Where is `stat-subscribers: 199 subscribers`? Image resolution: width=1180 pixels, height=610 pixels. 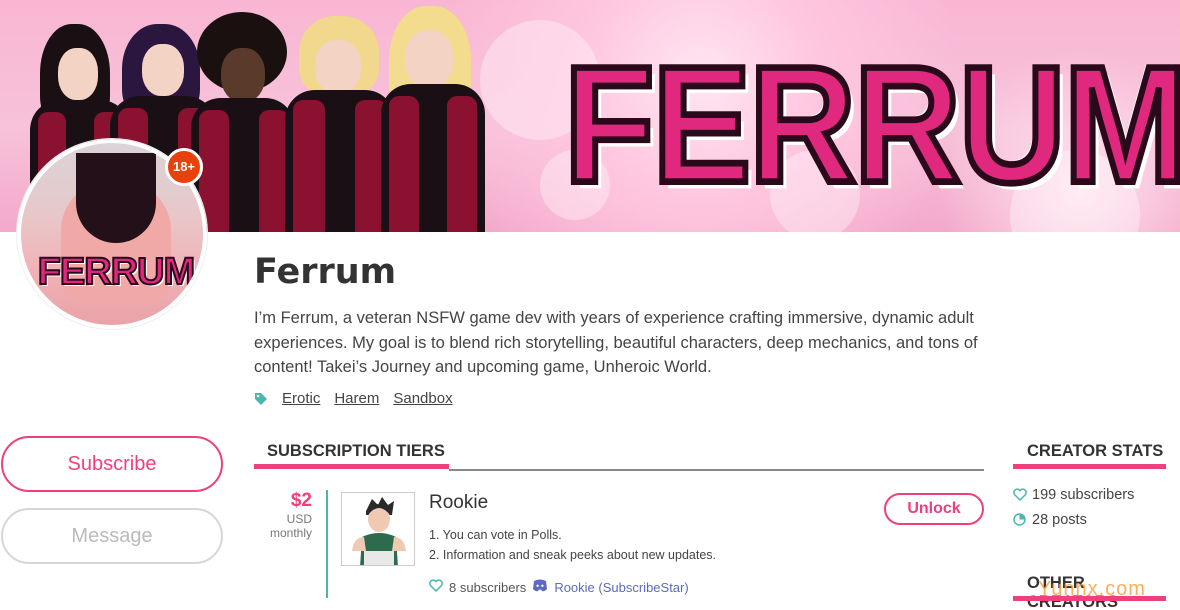 stat-subscribers: 199 subscribers is located at coordinates (1073, 495).